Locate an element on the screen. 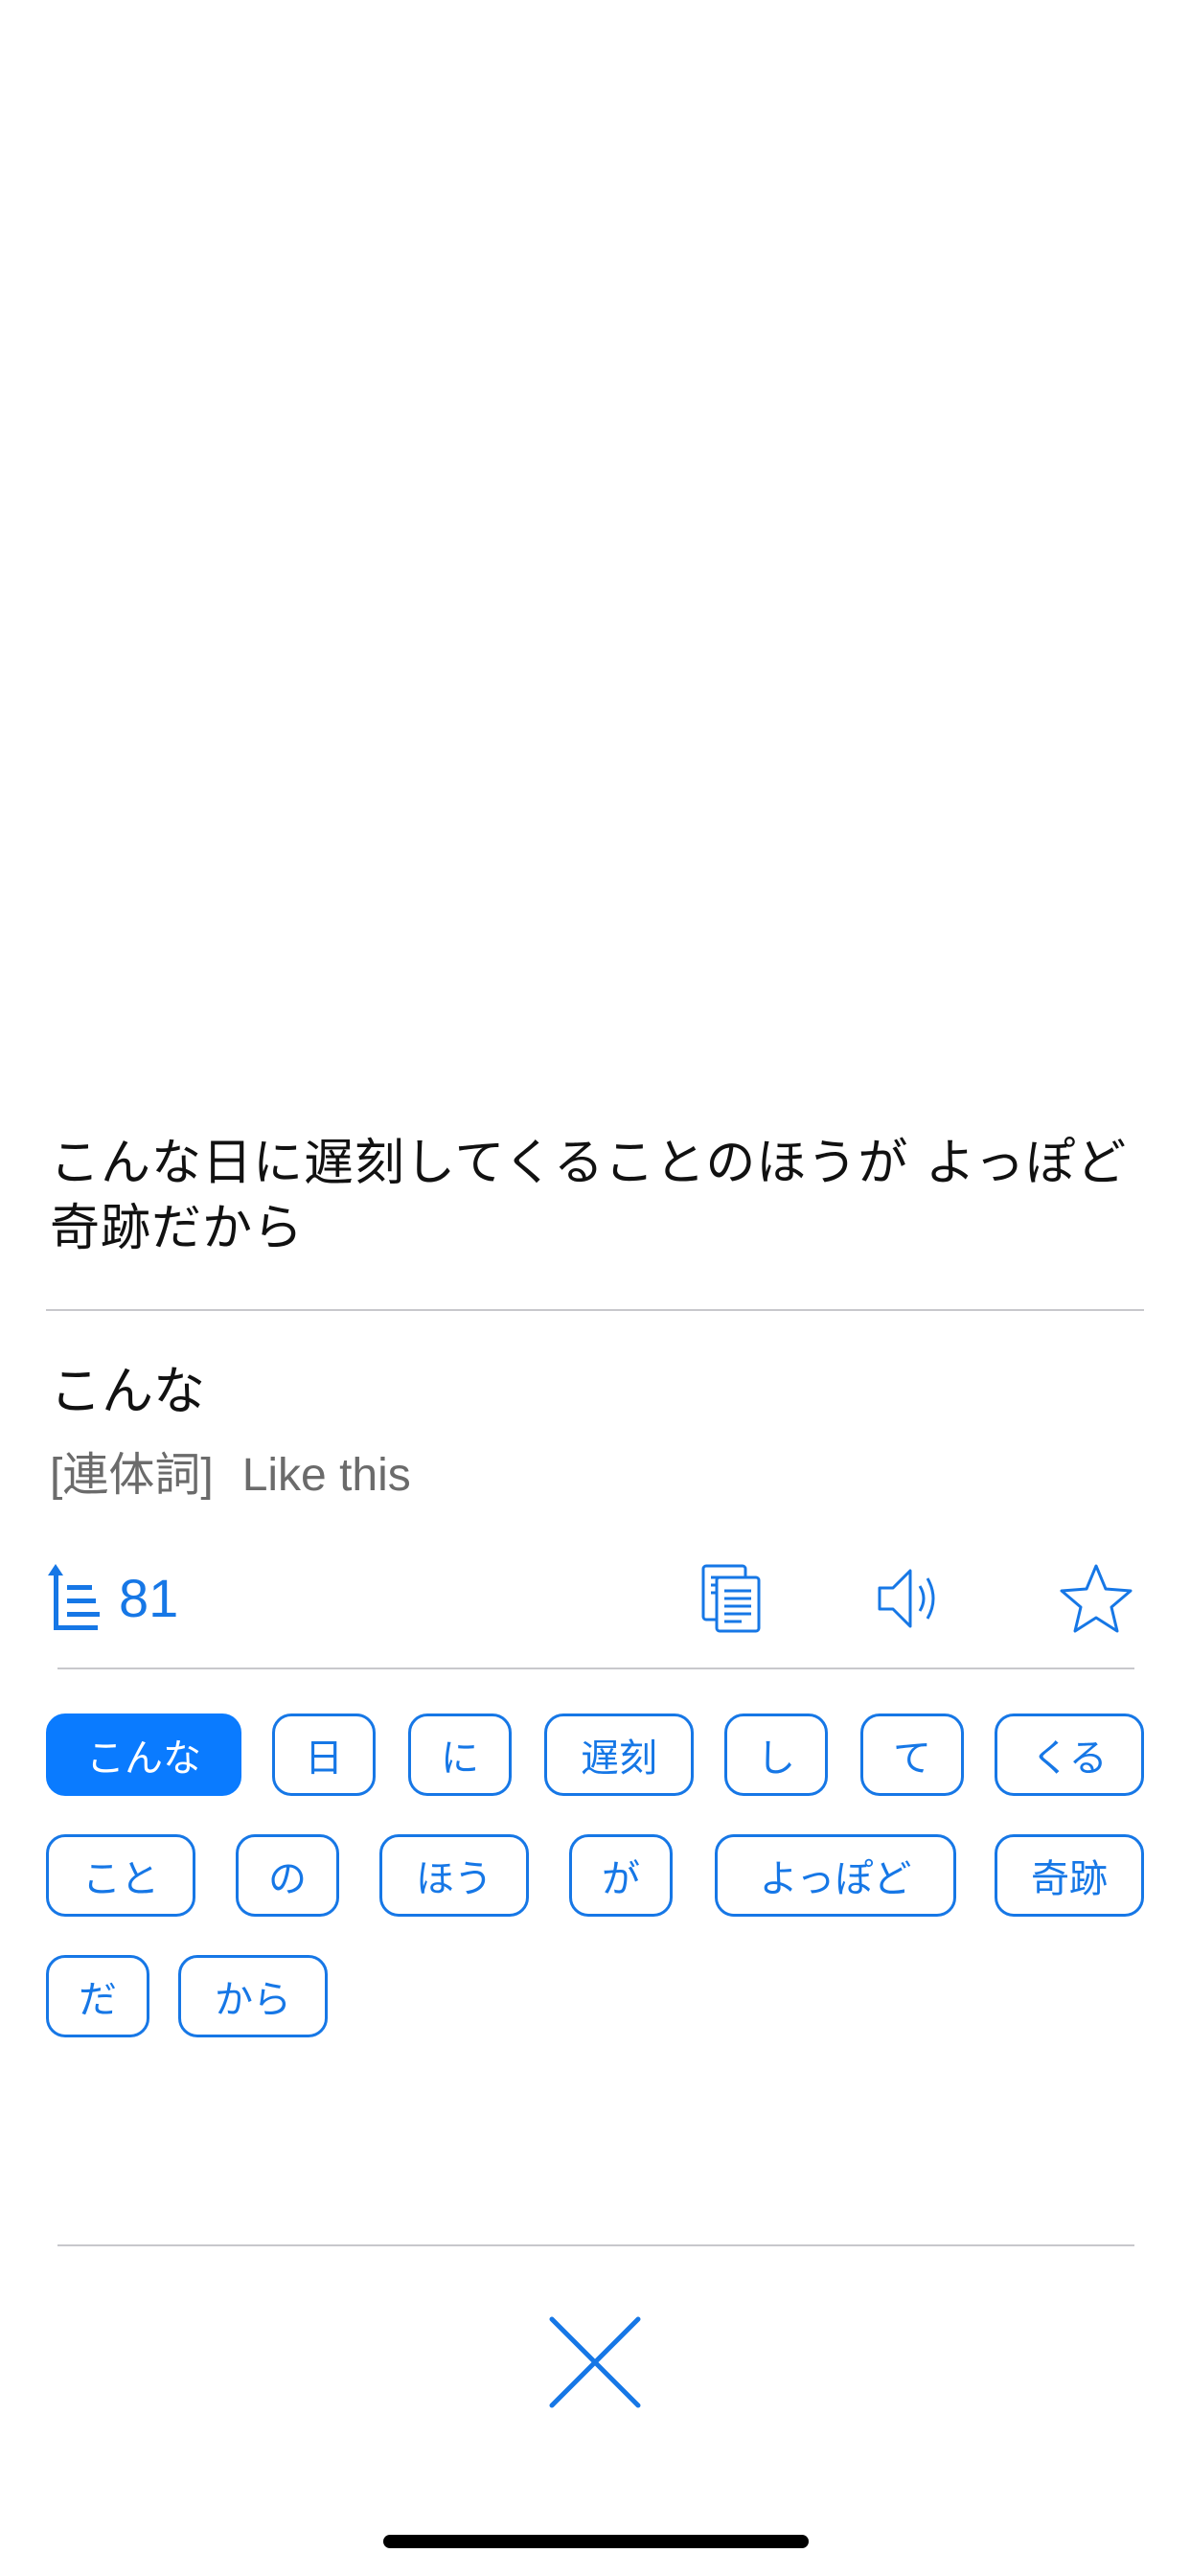 The image size is (1190, 2576). token-row: こんな 日 に 遅刻 し て くる is located at coordinates (597, 1757).